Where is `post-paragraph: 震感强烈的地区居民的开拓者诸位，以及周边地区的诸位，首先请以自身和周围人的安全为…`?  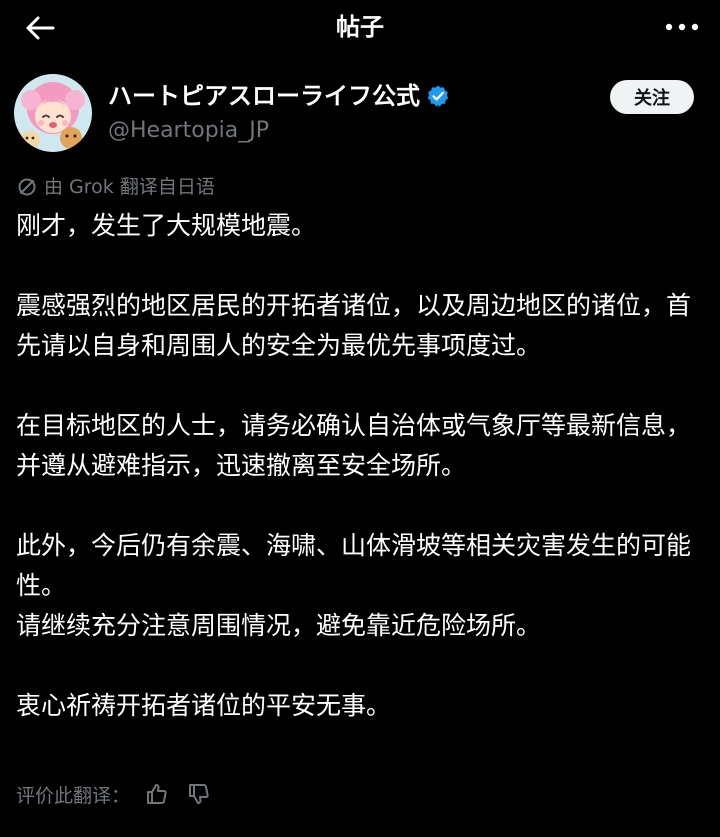 post-paragraph: 震感强烈的地区居民的开拓者诸位，以及周边地区的诸位，首先请以自身和周围人的安全为… is located at coordinates (354, 325).